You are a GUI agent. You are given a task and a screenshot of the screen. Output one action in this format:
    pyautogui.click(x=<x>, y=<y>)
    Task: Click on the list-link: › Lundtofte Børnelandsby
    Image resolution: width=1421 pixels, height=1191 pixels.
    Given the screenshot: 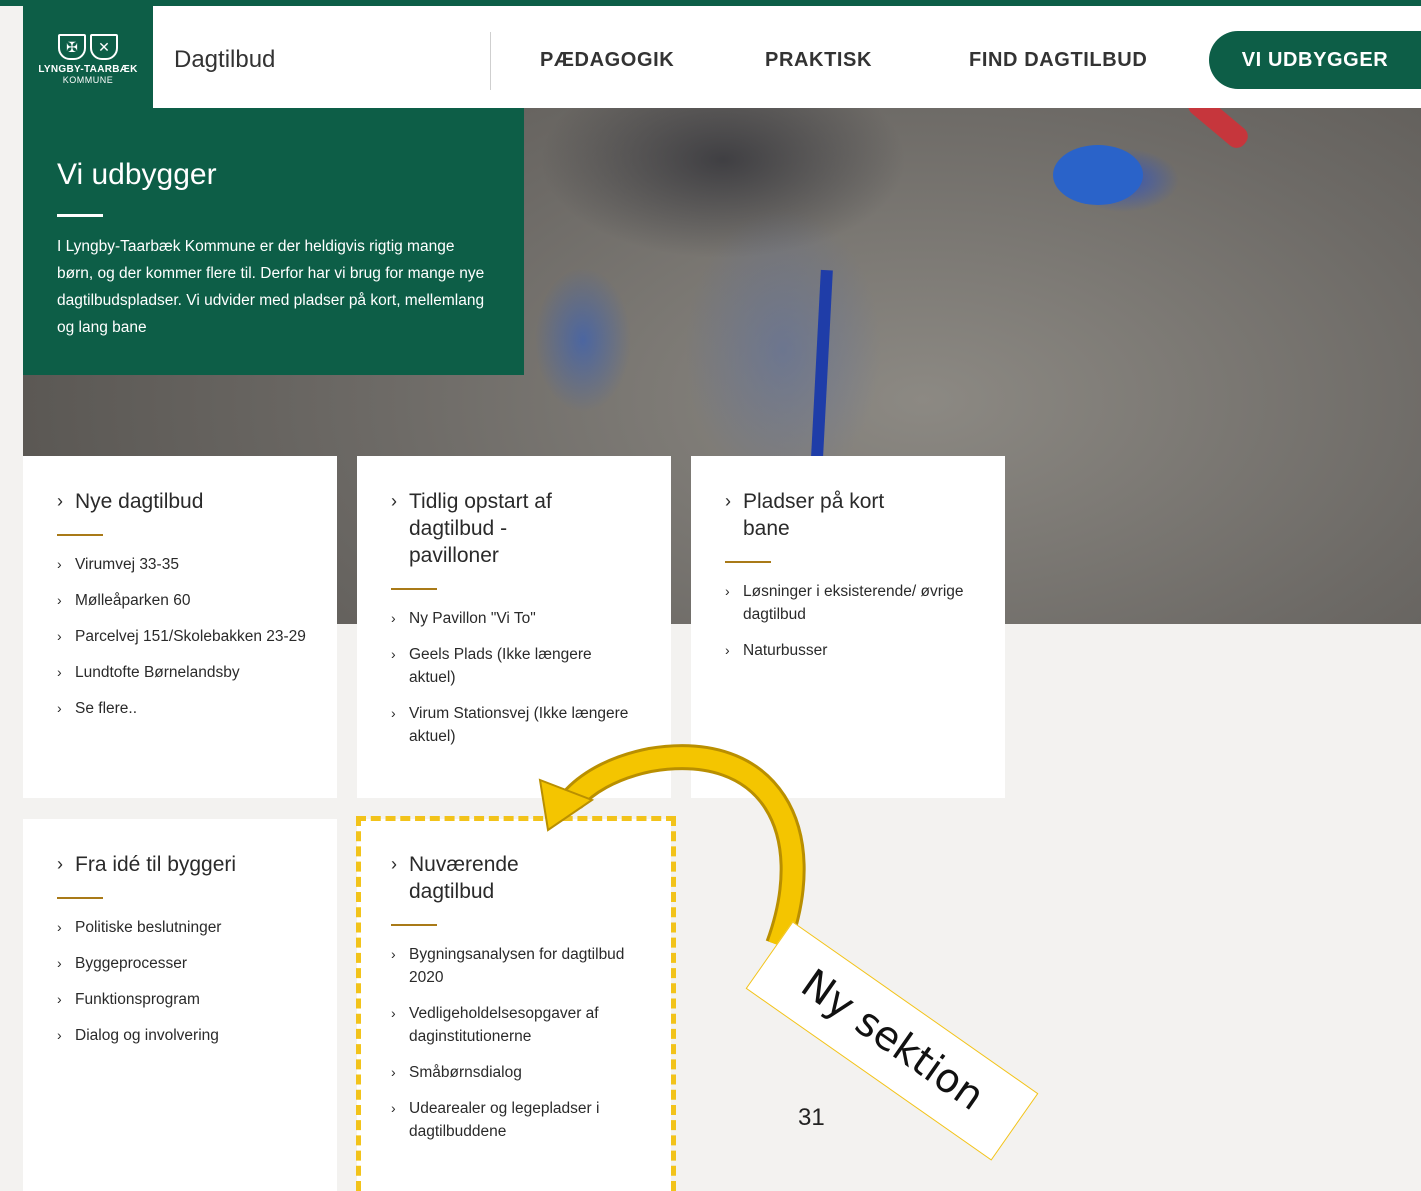 What is the action you would take?
    pyautogui.click(x=197, y=672)
    